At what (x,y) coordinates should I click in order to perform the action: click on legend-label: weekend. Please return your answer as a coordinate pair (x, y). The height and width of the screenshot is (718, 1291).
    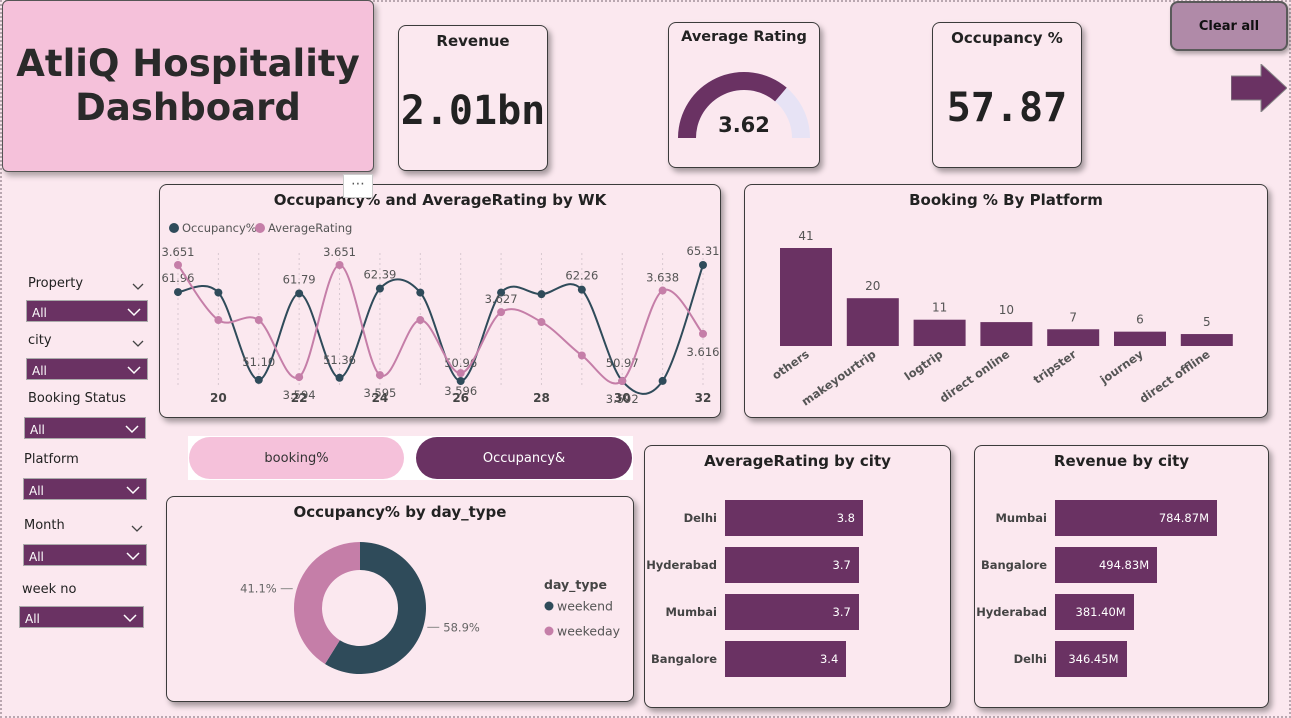
    Looking at the image, I should click on (585, 606).